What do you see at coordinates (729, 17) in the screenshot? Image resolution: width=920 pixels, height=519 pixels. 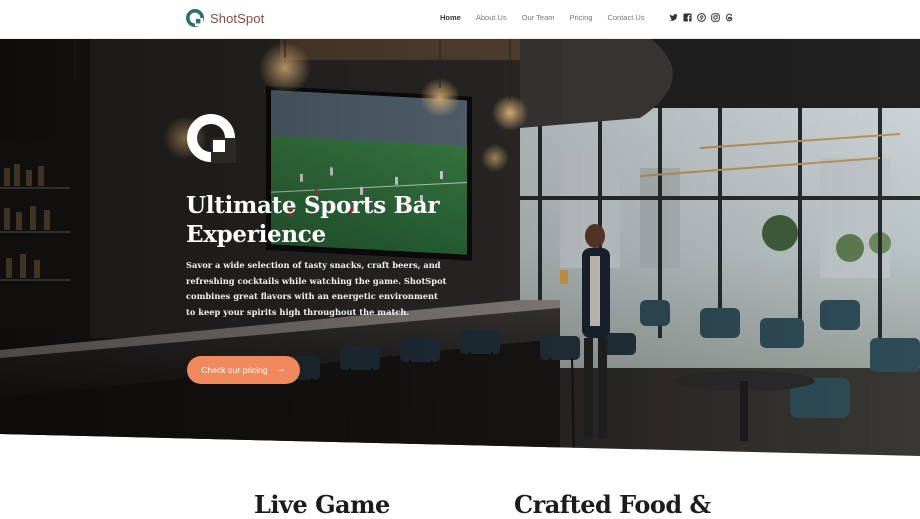 I see `threads-icon` at bounding box center [729, 17].